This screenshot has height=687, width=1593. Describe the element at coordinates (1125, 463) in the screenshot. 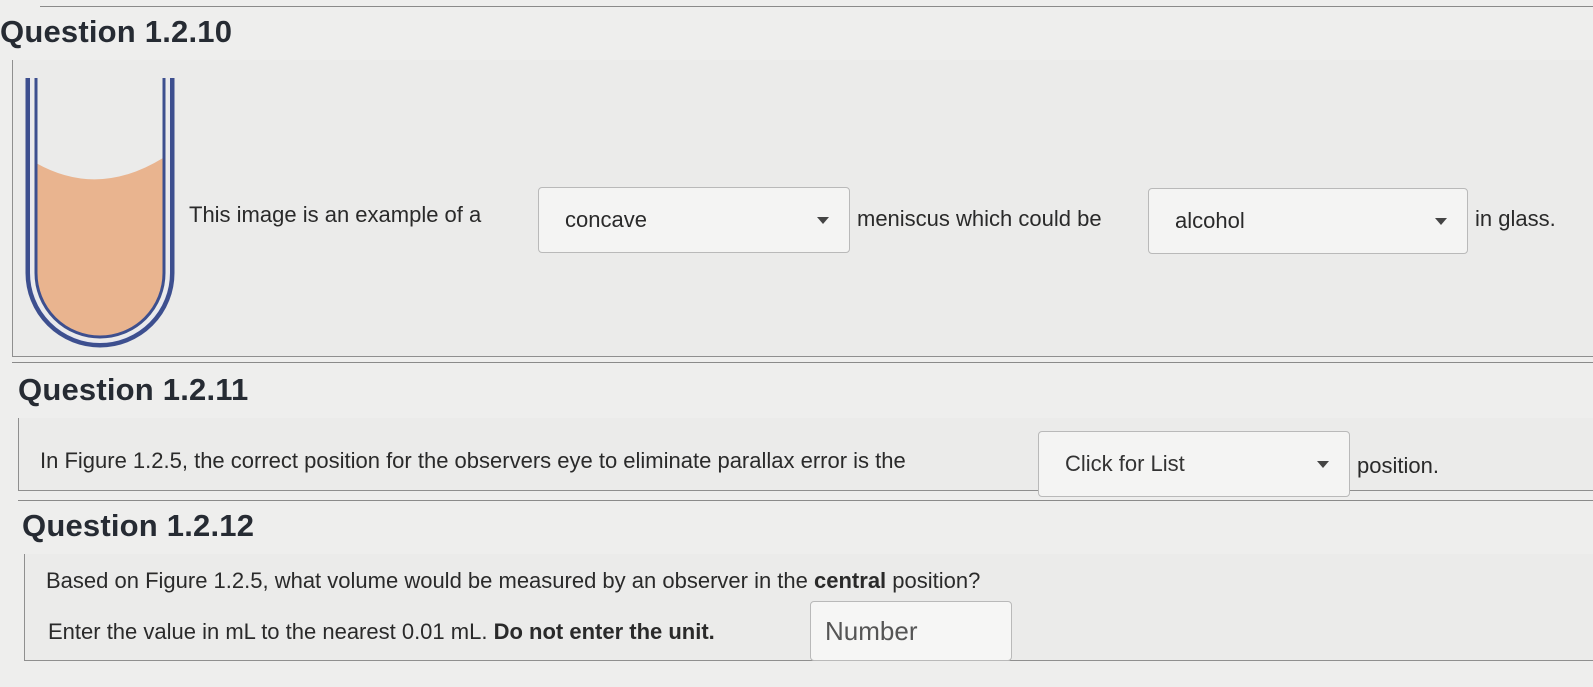

I see `observer-position-value: Click for List` at that location.